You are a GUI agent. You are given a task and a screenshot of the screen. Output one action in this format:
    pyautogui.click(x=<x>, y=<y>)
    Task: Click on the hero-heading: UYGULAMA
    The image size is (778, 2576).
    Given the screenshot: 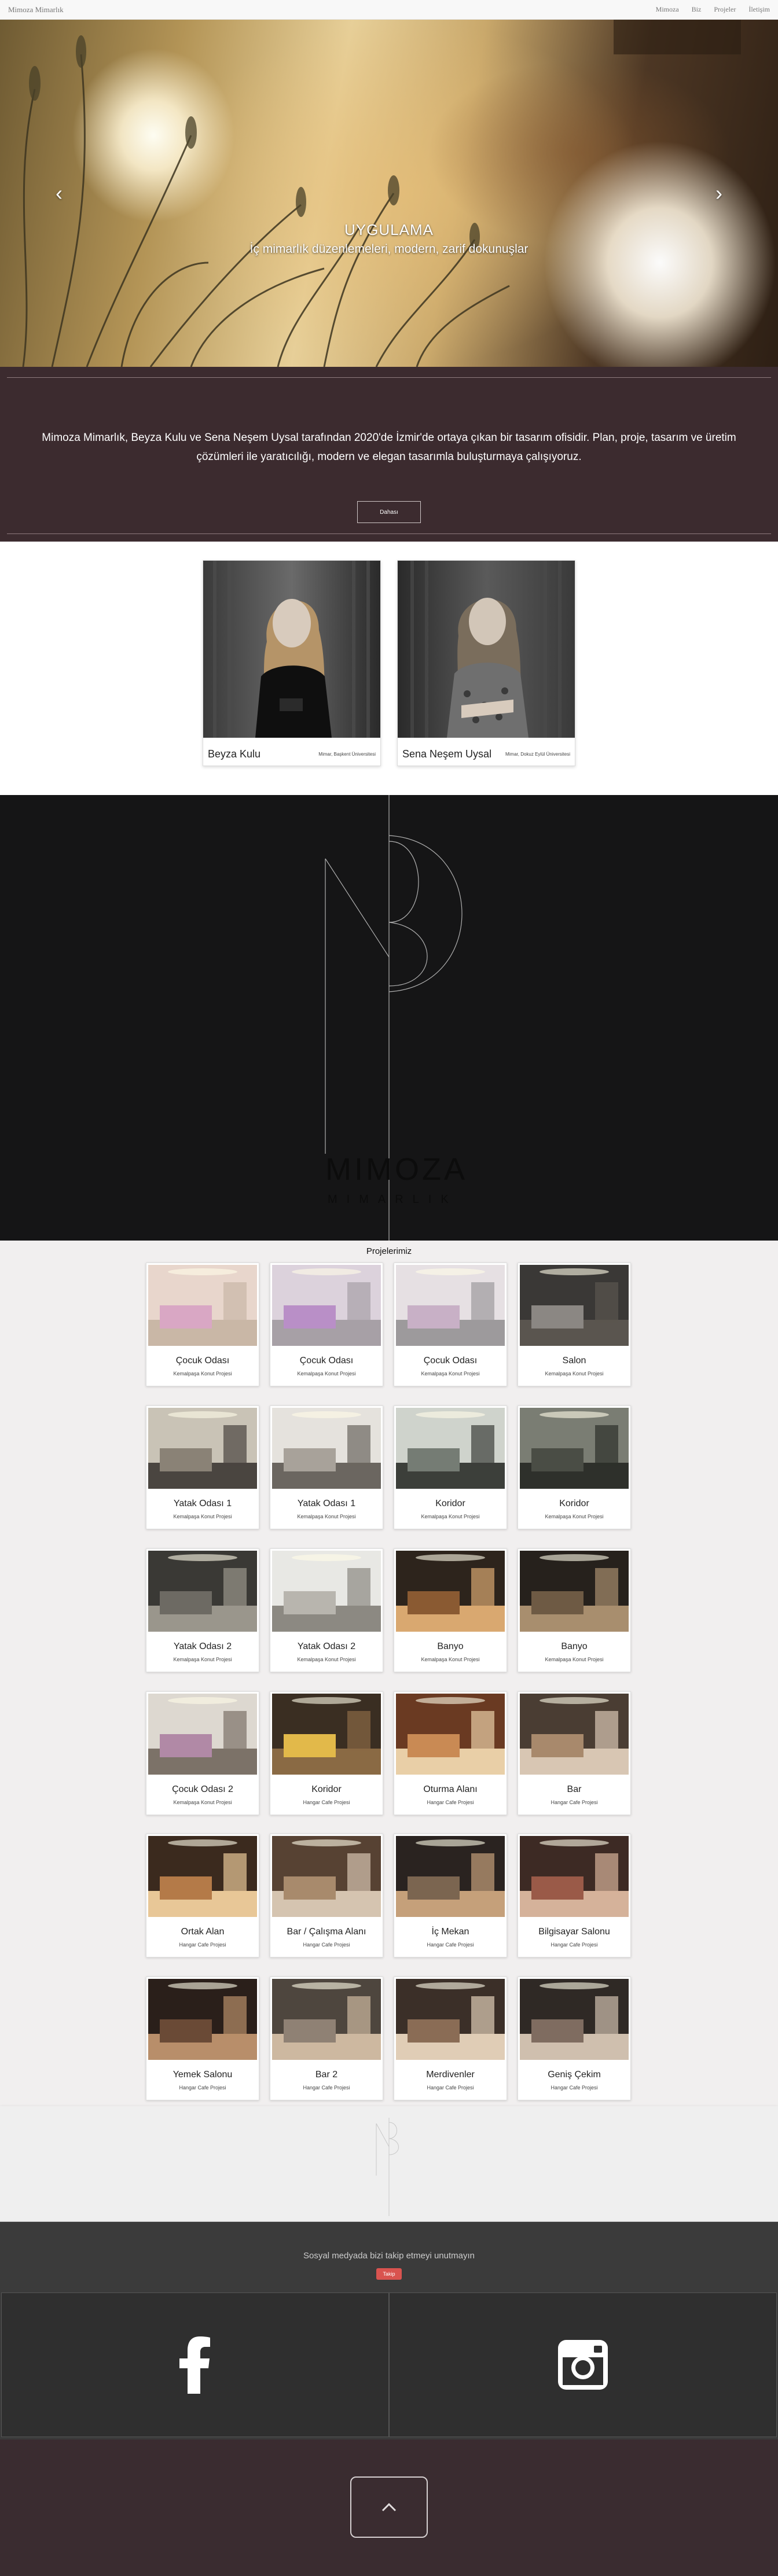 What is the action you would take?
    pyautogui.click(x=389, y=229)
    